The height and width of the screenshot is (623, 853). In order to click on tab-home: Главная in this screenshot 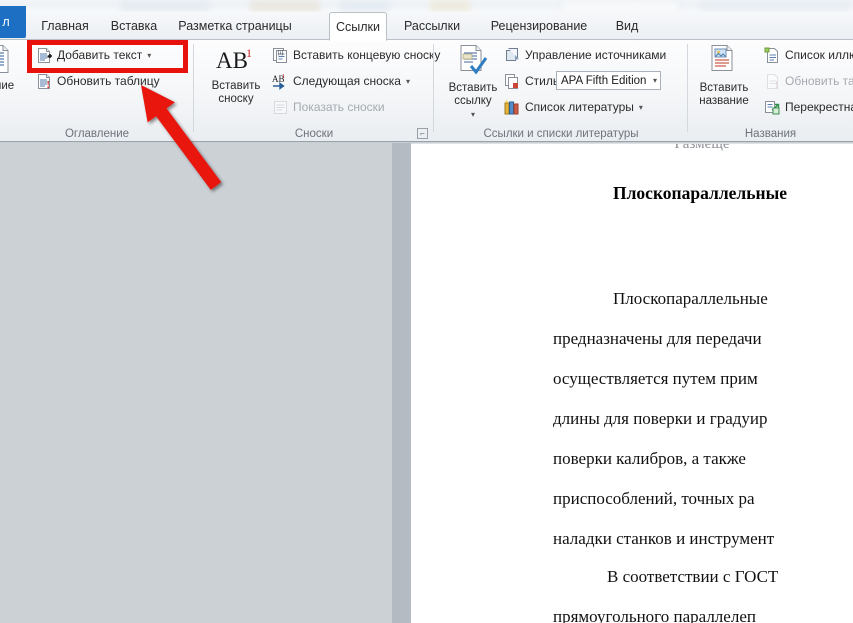, I will do `click(65, 26)`.